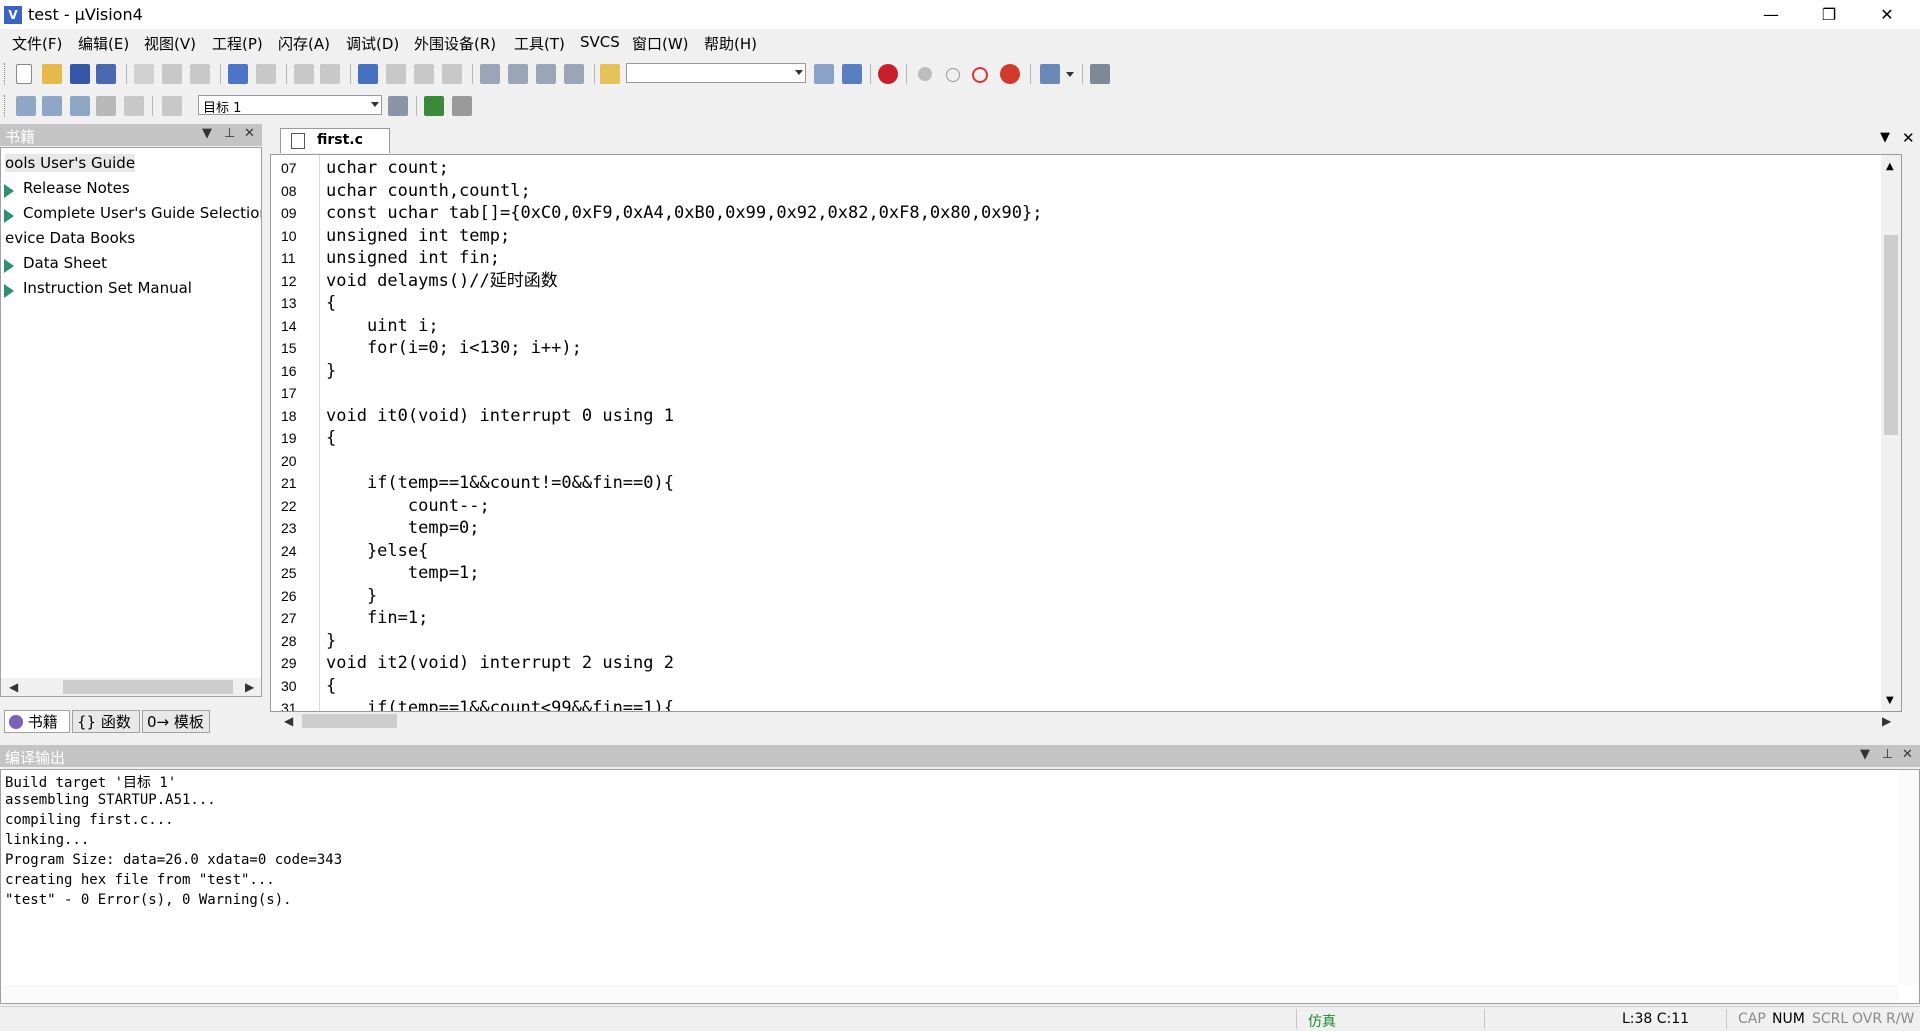 The image size is (1920, 1031). What do you see at coordinates (238, 74) in the screenshot?
I see `undo-icon` at bounding box center [238, 74].